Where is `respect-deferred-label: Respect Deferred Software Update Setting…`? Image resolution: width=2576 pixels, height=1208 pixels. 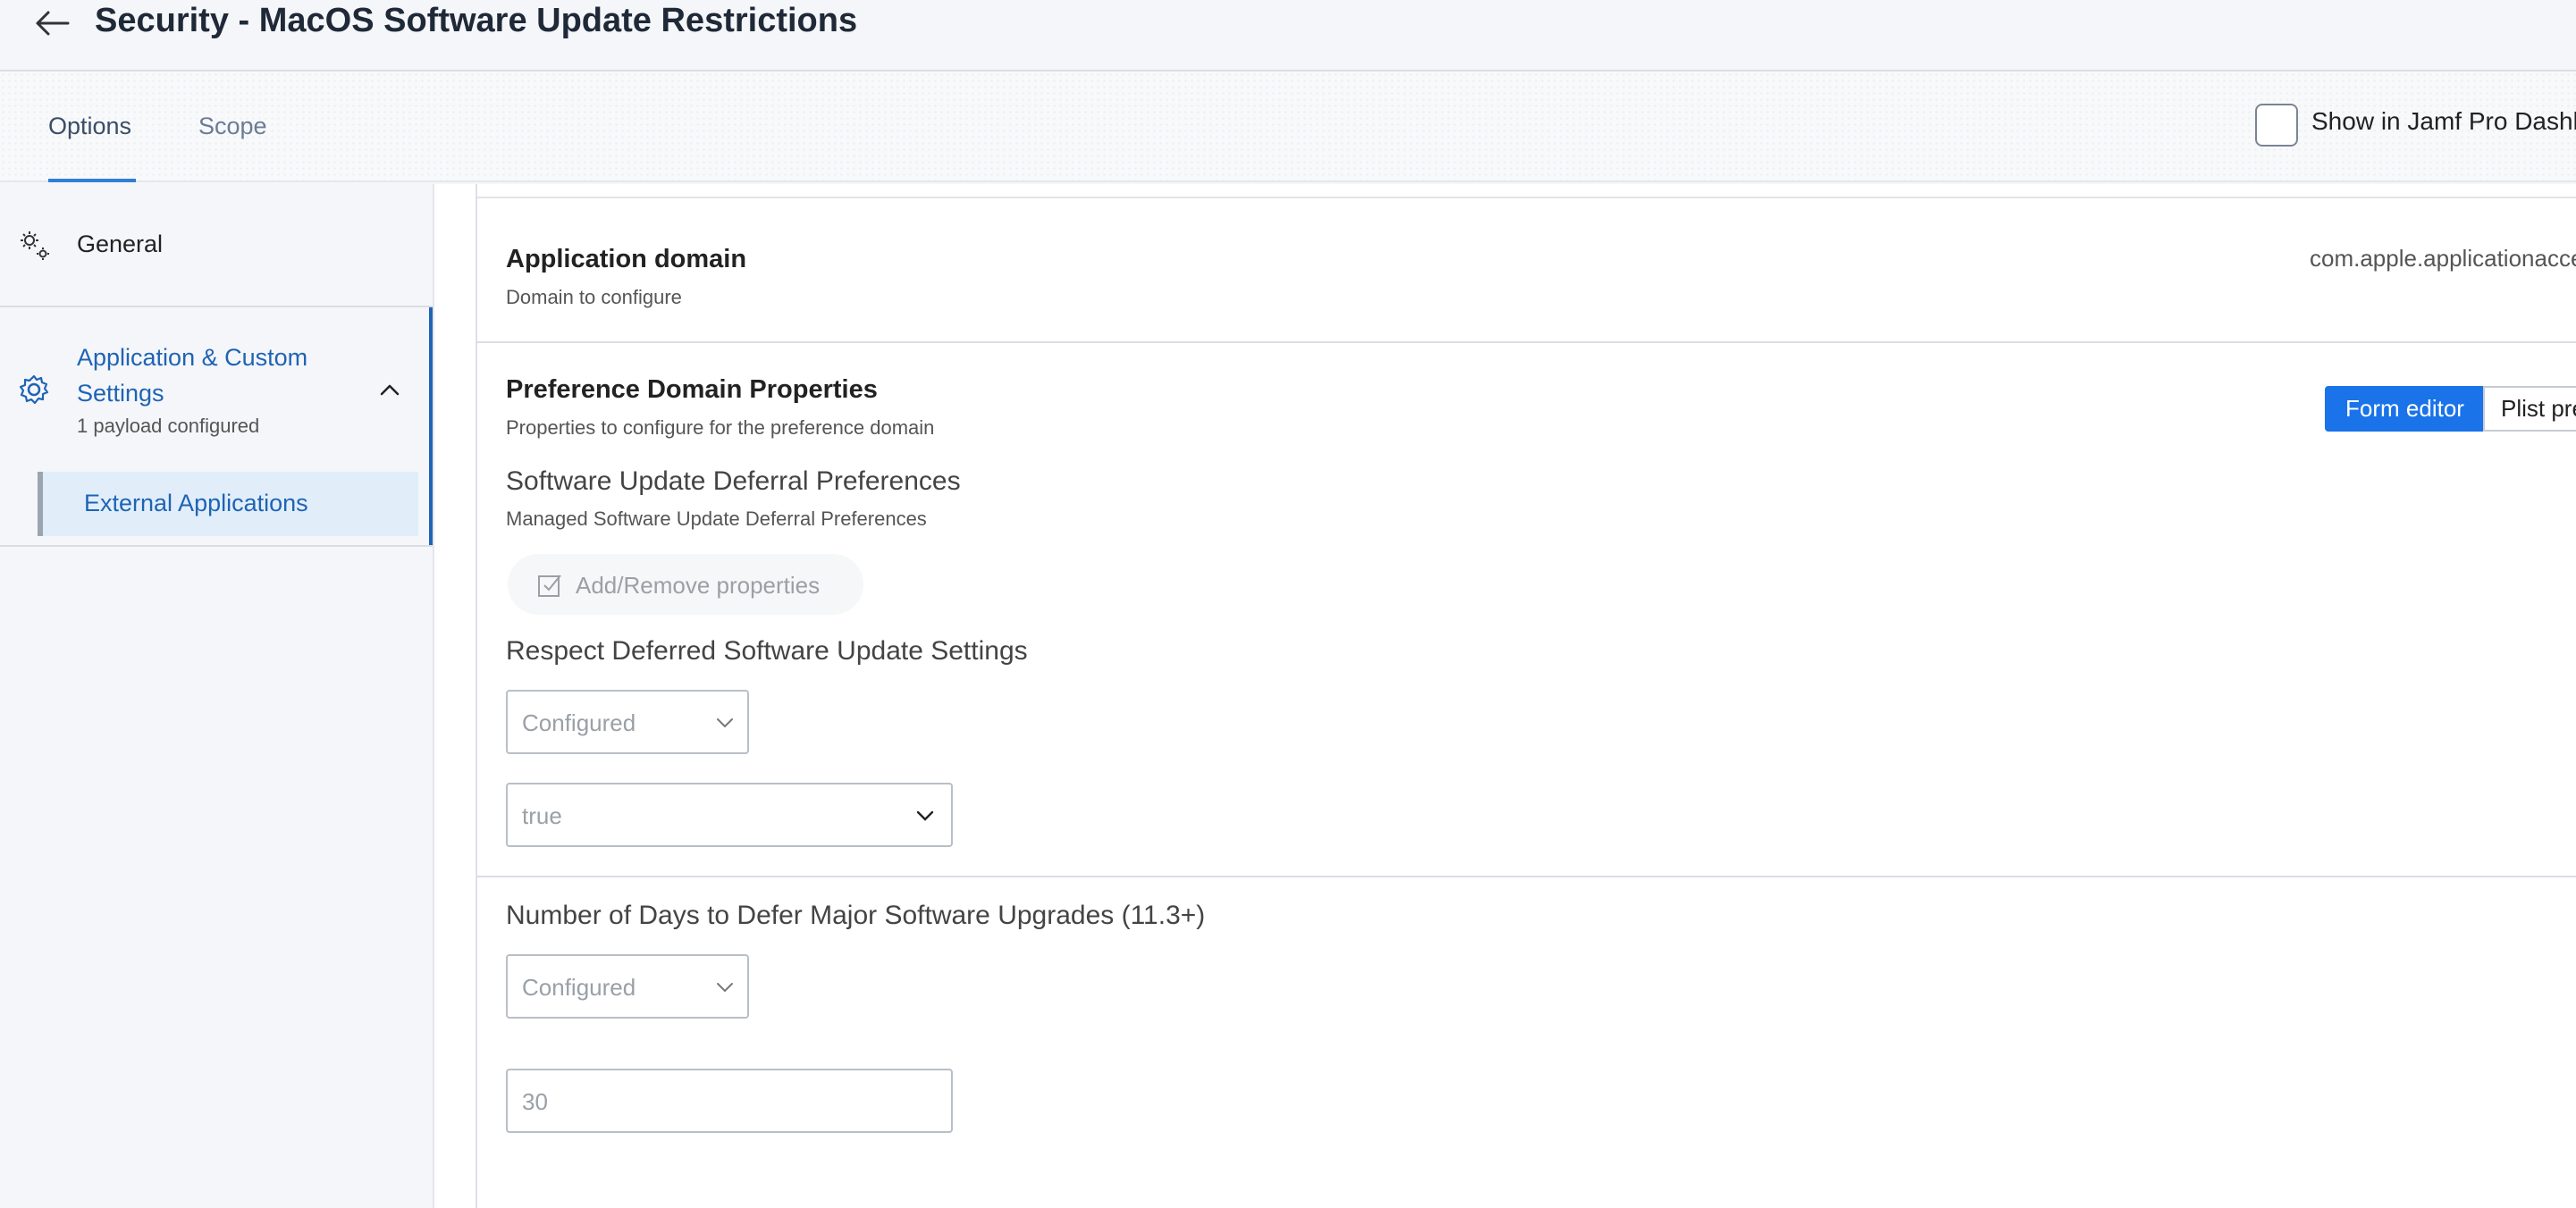
respect-deferred-label: Respect Deferred Software Update Setting… is located at coordinates (767, 651).